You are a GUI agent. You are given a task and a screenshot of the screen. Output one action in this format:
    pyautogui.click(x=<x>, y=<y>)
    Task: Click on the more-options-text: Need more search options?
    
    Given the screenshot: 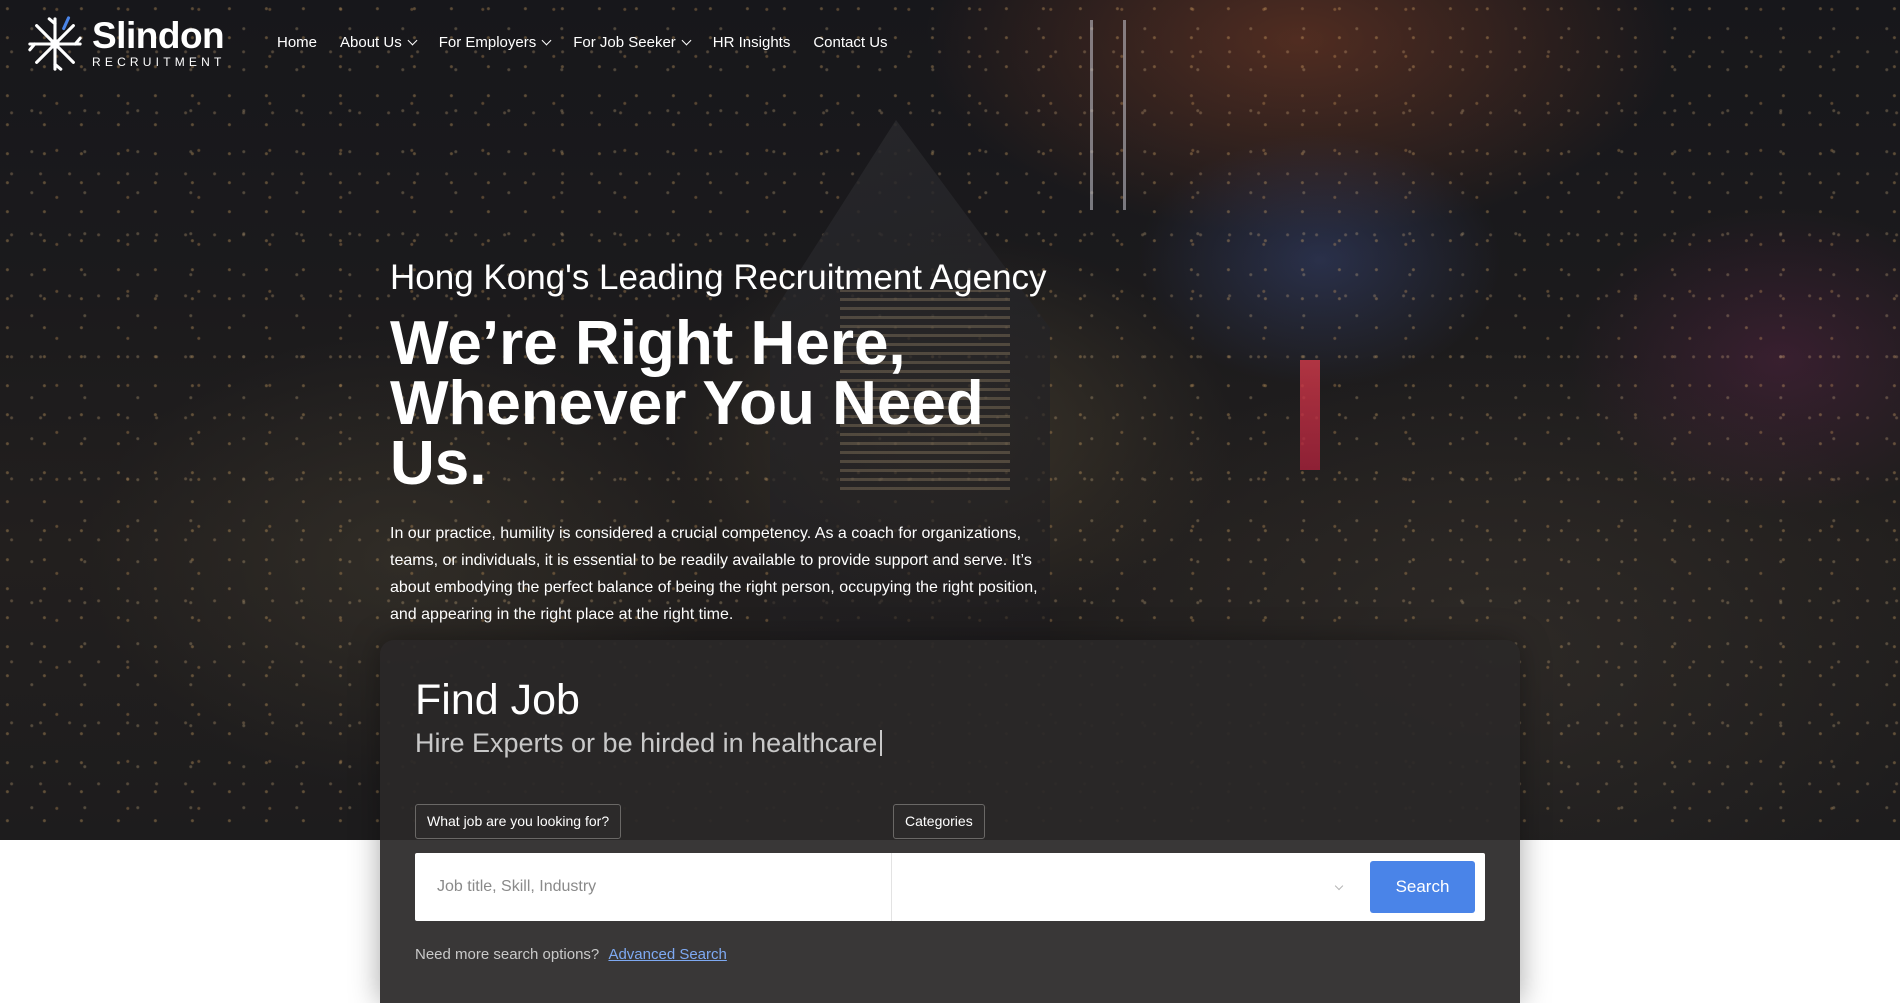 What is the action you would take?
    pyautogui.click(x=507, y=954)
    